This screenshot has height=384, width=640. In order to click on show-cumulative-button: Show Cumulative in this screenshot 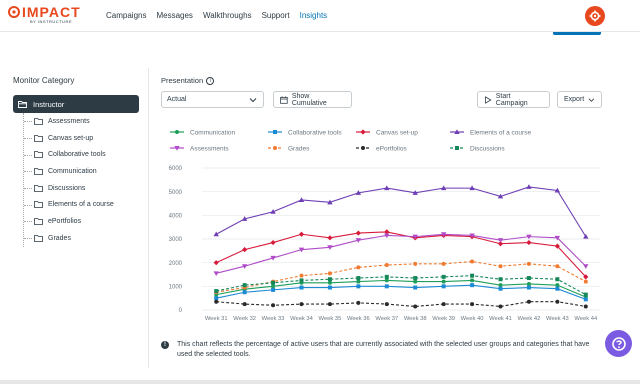, I will do `click(312, 99)`.